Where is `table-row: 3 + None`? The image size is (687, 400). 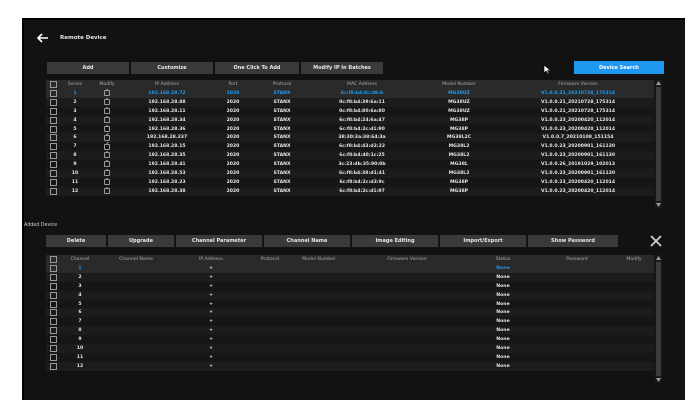 table-row: 3 + None is located at coordinates (350, 286).